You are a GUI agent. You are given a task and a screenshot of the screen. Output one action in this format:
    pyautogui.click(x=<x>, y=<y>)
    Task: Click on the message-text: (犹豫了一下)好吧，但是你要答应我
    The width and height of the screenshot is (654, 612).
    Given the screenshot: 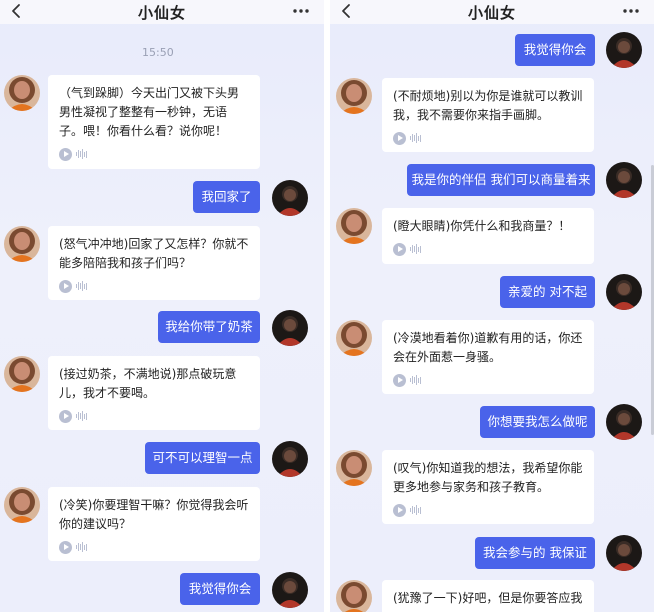 What is the action you would take?
    pyautogui.click(x=488, y=598)
    